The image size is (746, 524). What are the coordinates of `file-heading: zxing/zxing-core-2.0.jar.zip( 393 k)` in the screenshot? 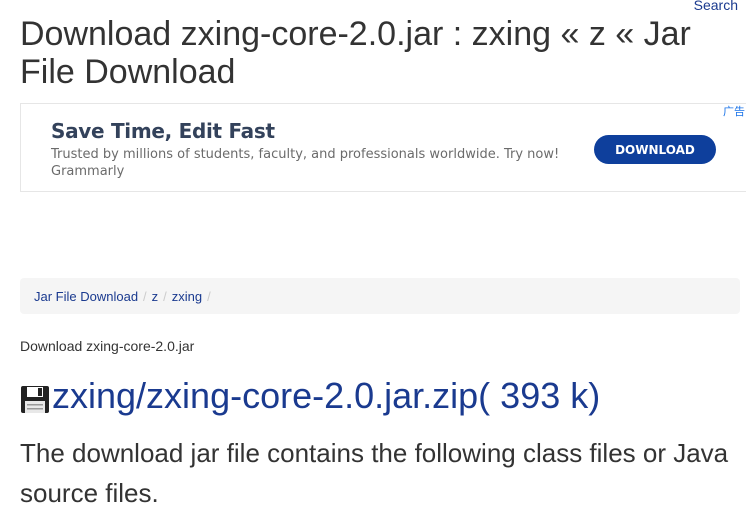 It's located at (310, 396).